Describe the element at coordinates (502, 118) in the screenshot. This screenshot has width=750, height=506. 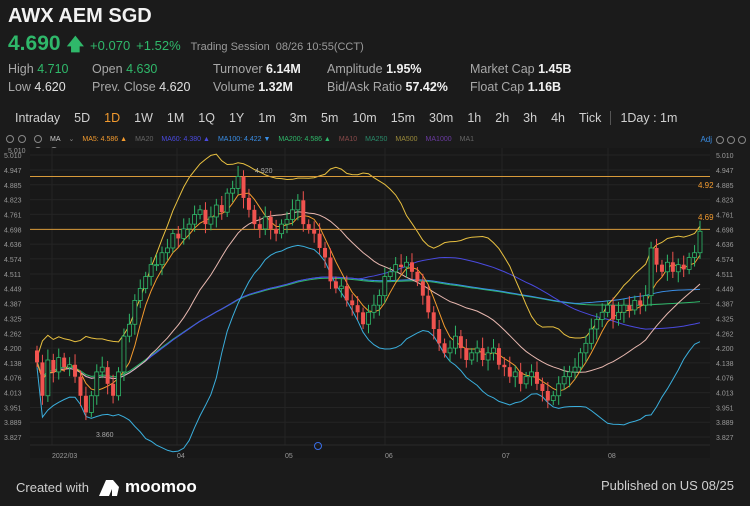
I see `tab-2h: 2h` at that location.